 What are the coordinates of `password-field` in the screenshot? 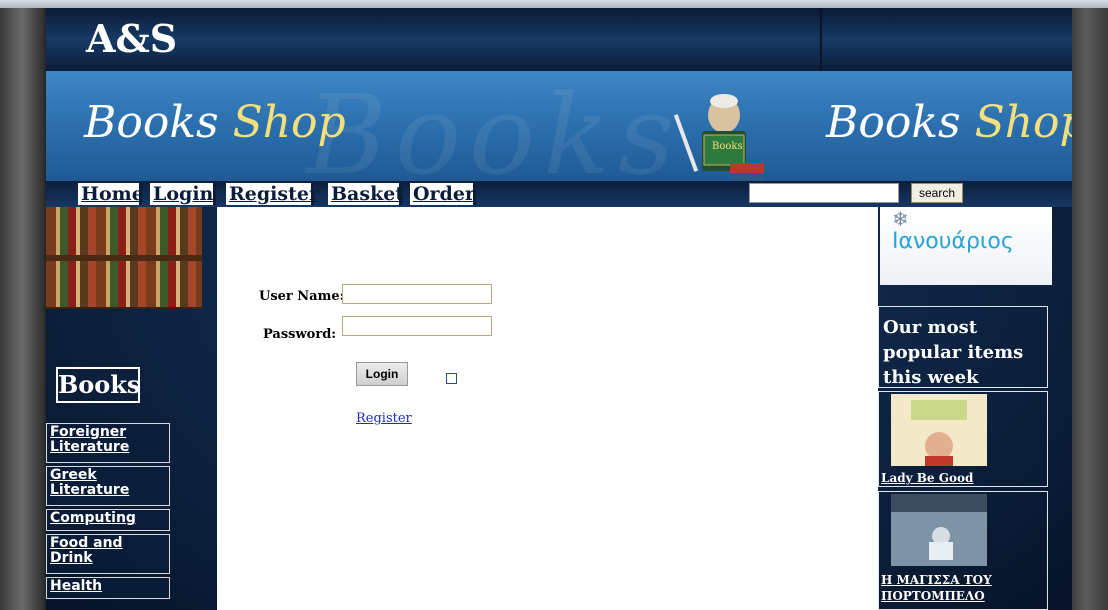 It's located at (417, 326).